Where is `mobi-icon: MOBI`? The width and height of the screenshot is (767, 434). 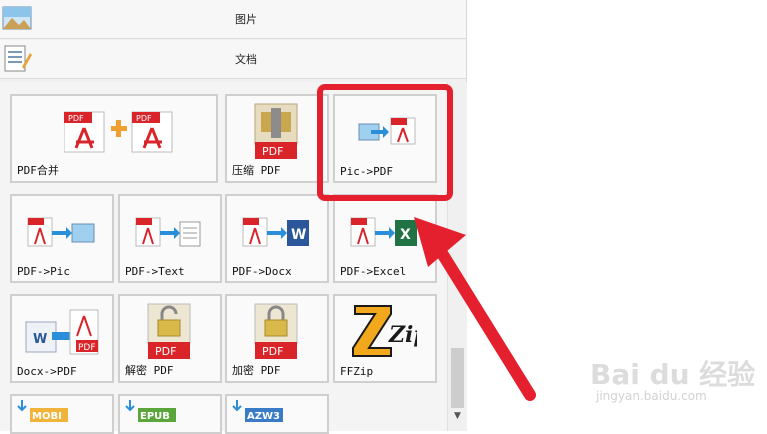
mobi-icon: MOBI is located at coordinates (42, 411).